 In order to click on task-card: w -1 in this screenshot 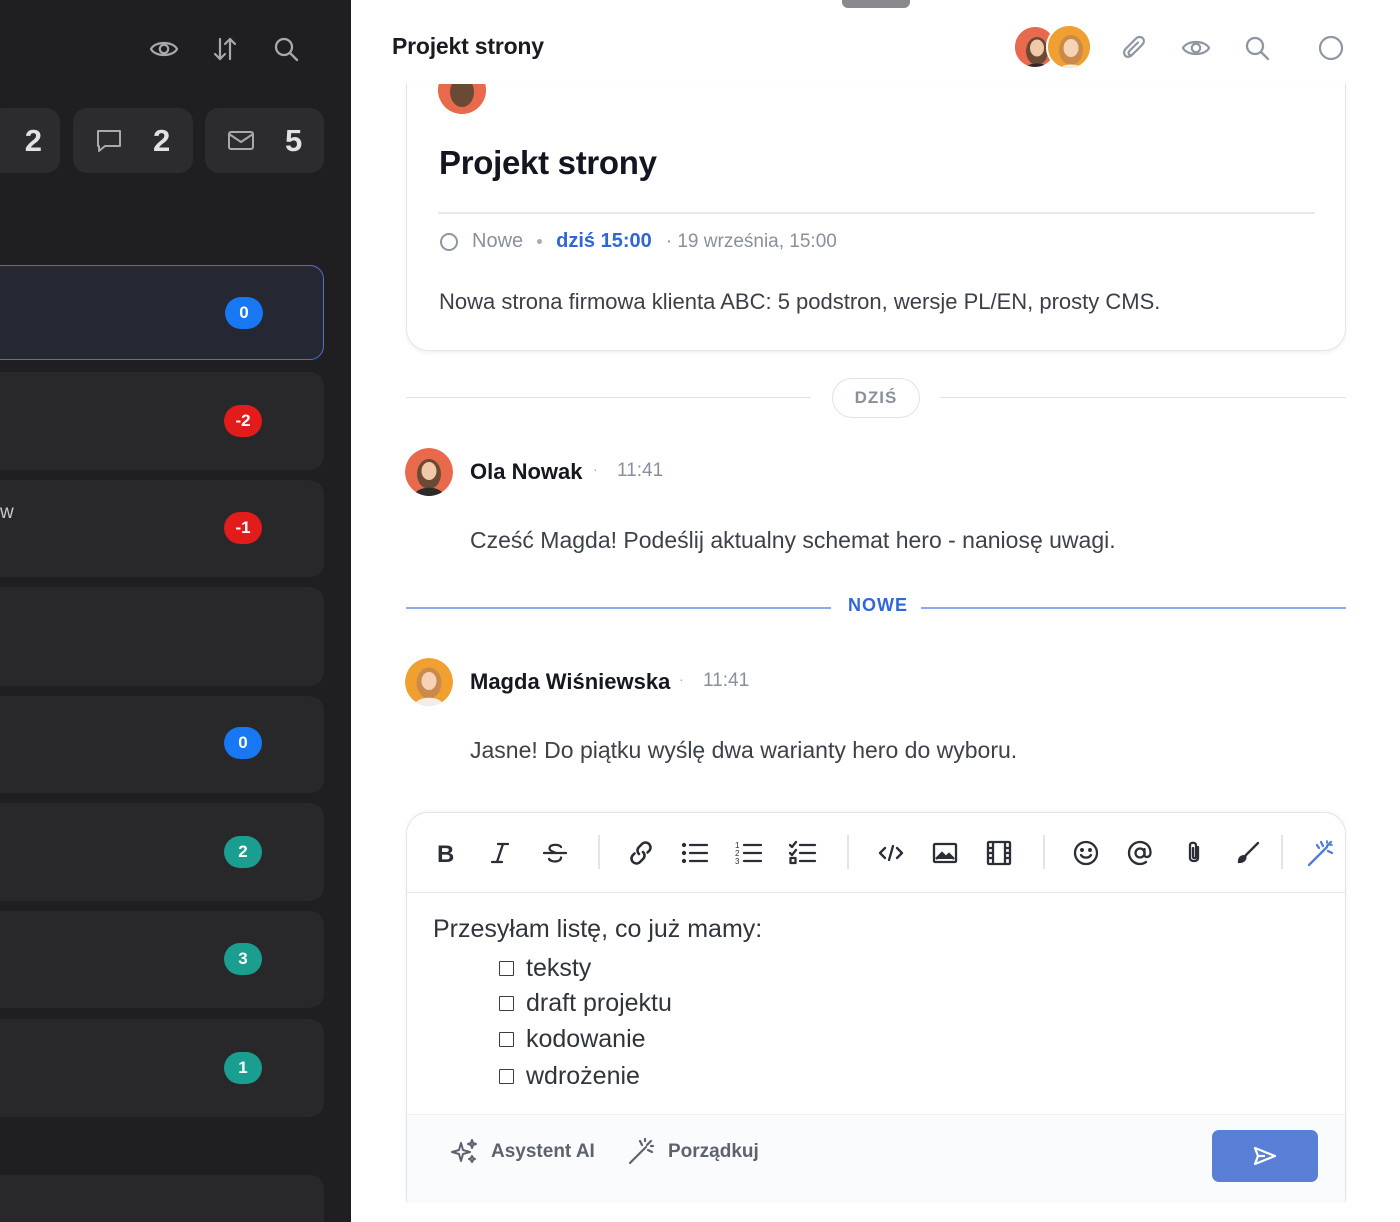, I will do `click(162, 528)`.